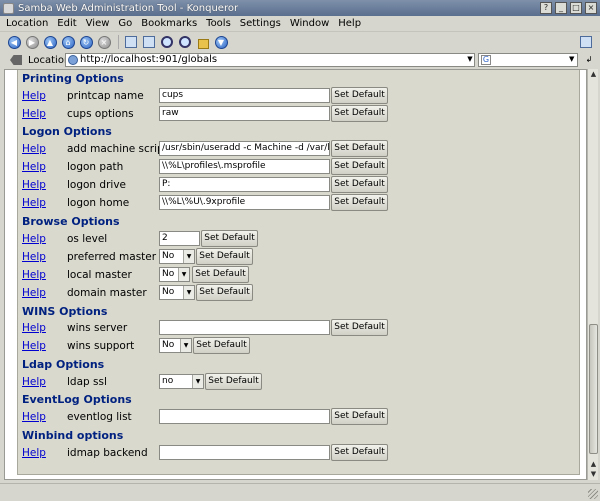 Image resolution: width=600 pixels, height=501 pixels. Describe the element at coordinates (593, 474) in the screenshot. I see `scroll-down-icon: ▼` at that location.